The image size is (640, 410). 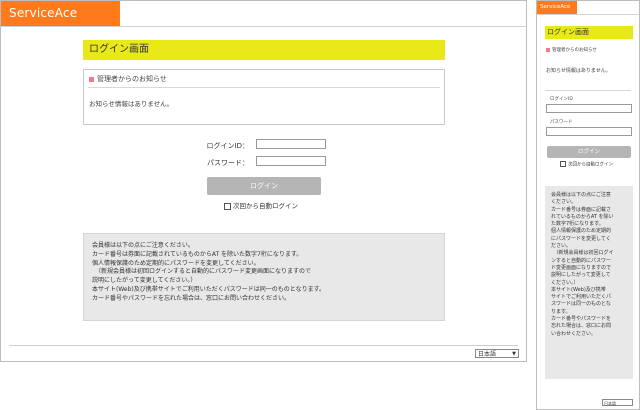 I want to click on auto-login-label-mobile: 次回から自動ログイン, so click(x=590, y=165).